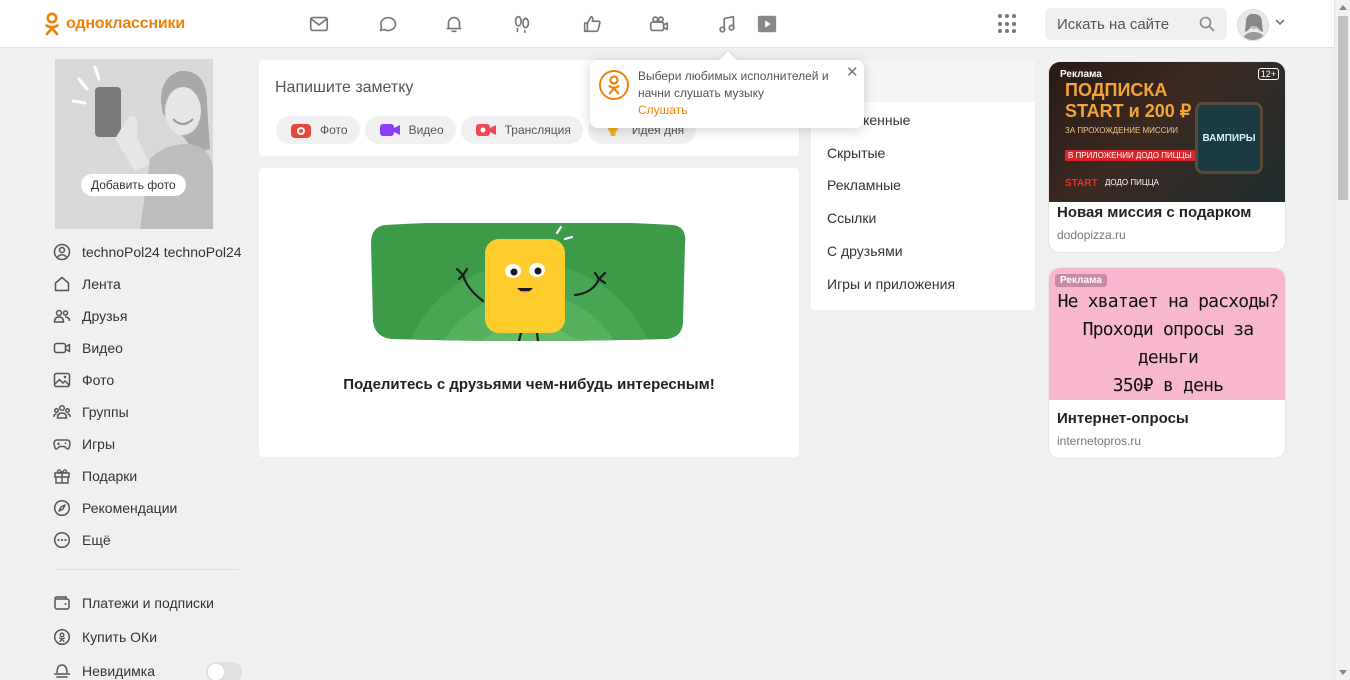 The image size is (1350, 680). What do you see at coordinates (148, 444) in the screenshot?
I see `sidebar-item-games: Игры` at bounding box center [148, 444].